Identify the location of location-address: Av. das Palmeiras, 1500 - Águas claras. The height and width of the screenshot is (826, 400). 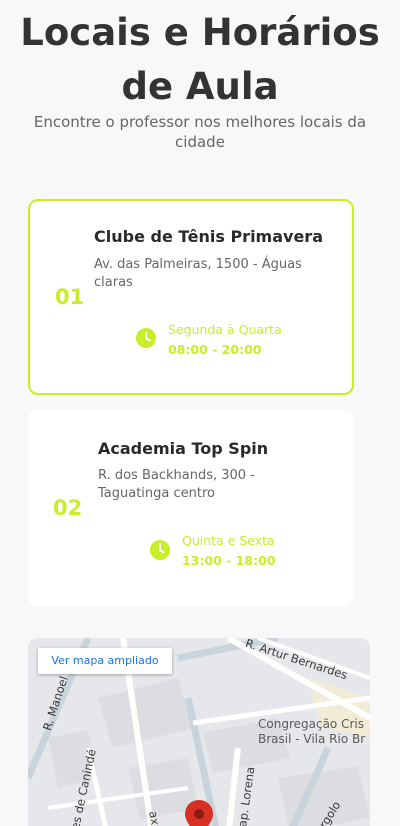
(214, 274).